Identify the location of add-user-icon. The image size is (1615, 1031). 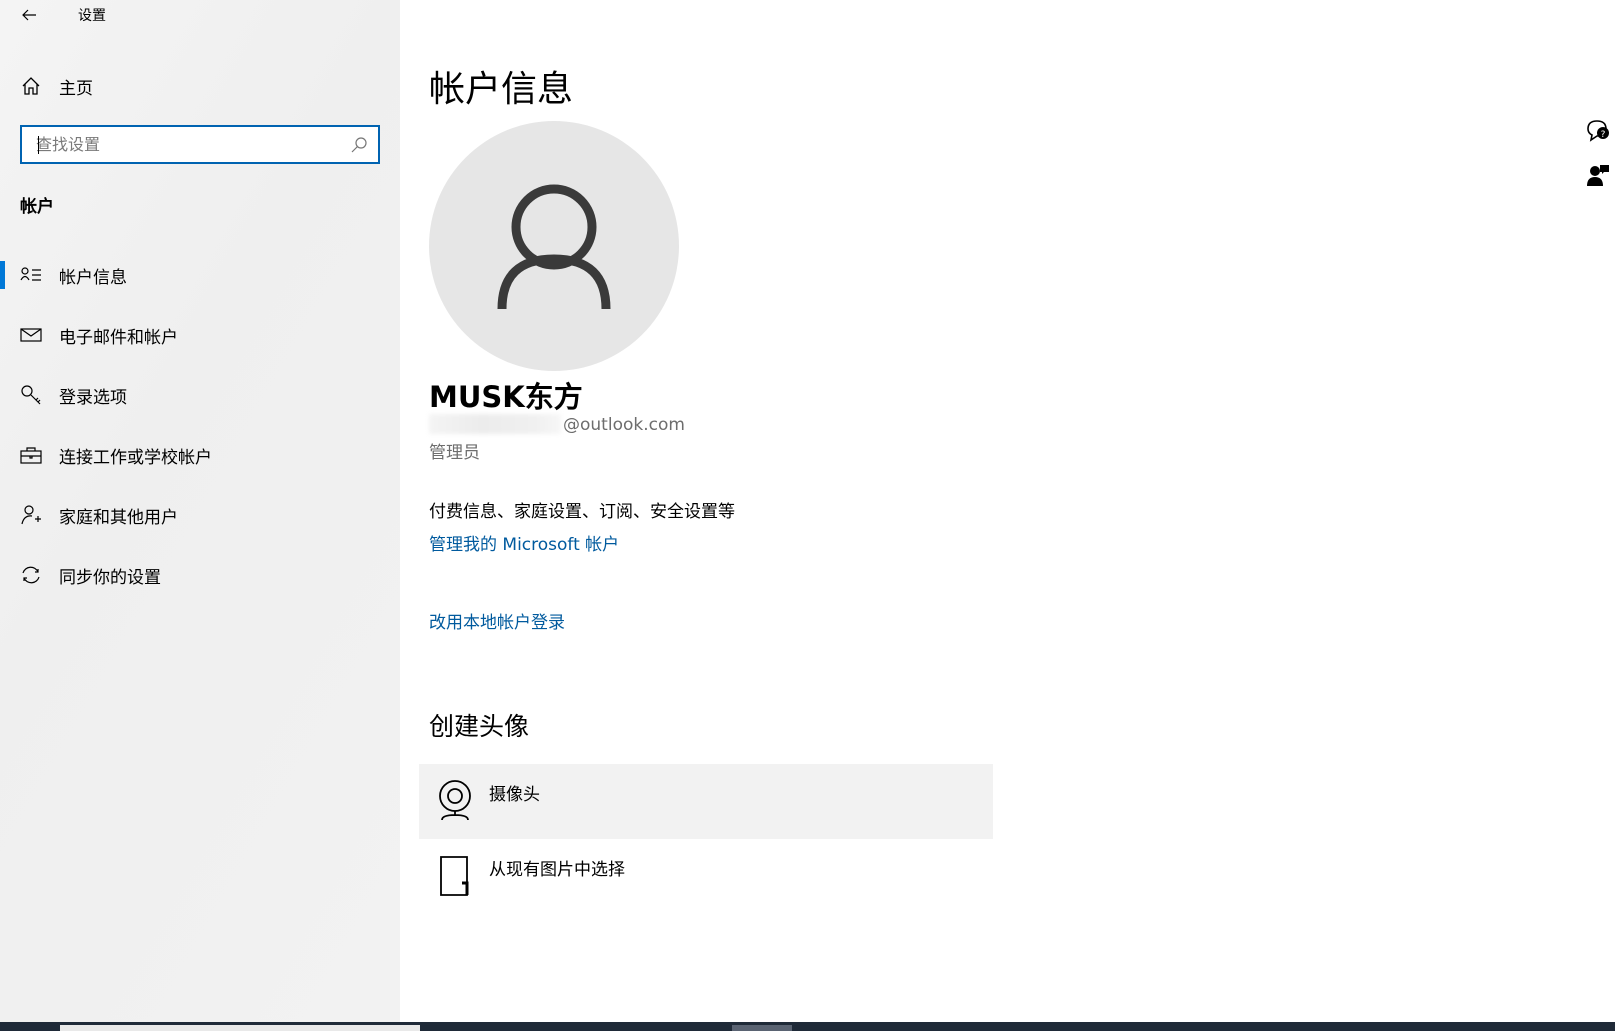
(31, 515).